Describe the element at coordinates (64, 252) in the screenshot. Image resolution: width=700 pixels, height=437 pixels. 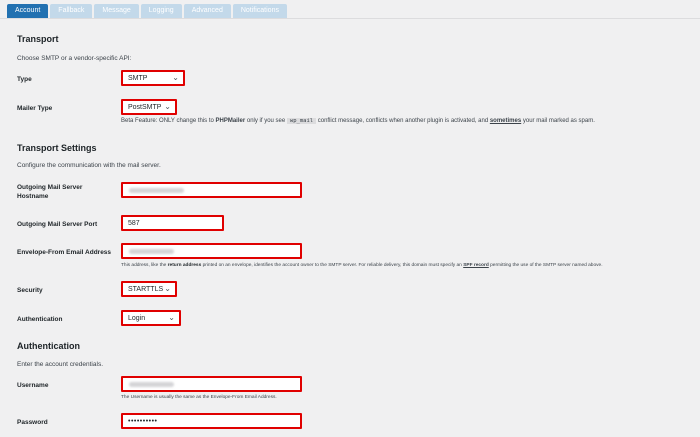
I see `envelope-from-label: Envelope-From Email Address` at that location.